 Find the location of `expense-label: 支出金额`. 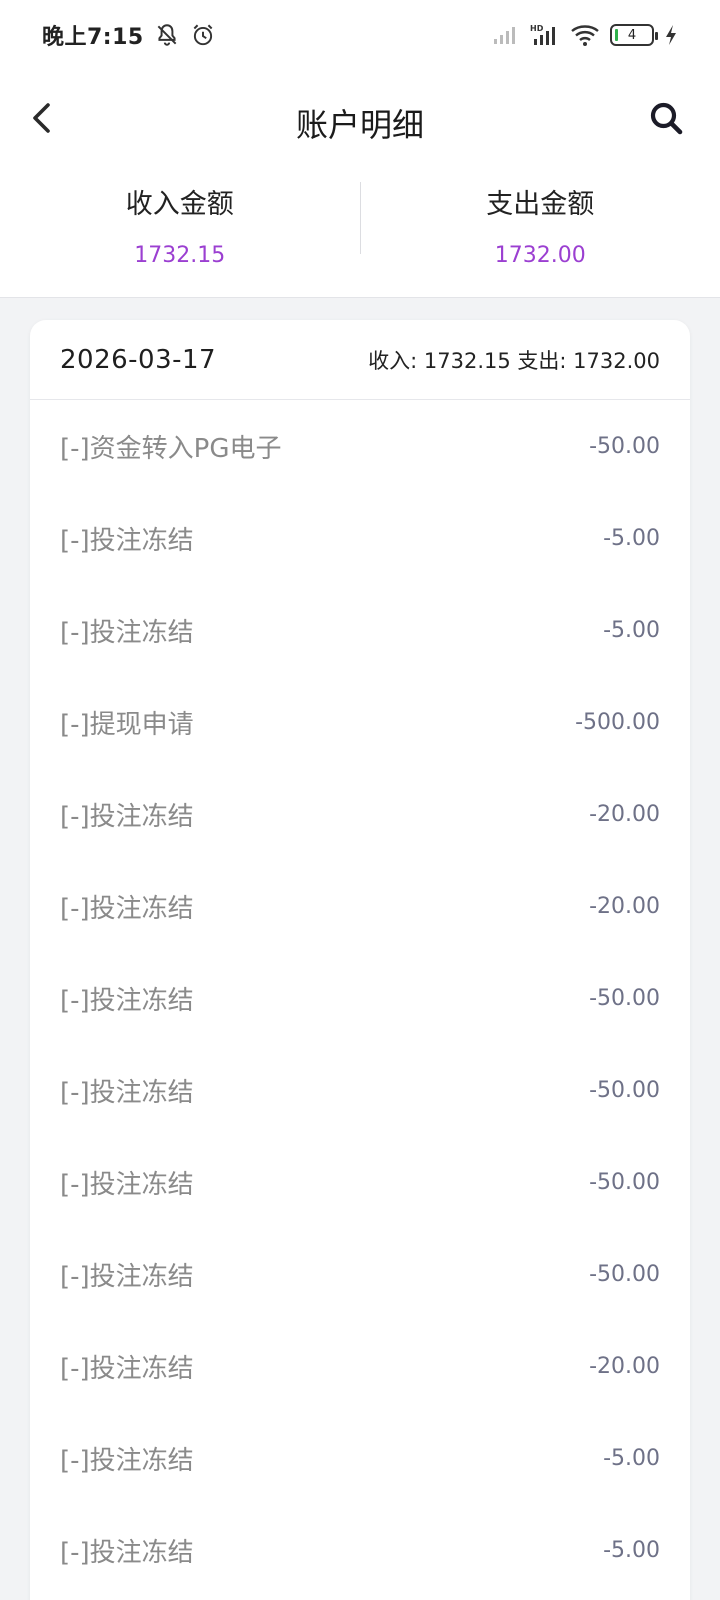

expense-label: 支出金额 is located at coordinates (540, 204).